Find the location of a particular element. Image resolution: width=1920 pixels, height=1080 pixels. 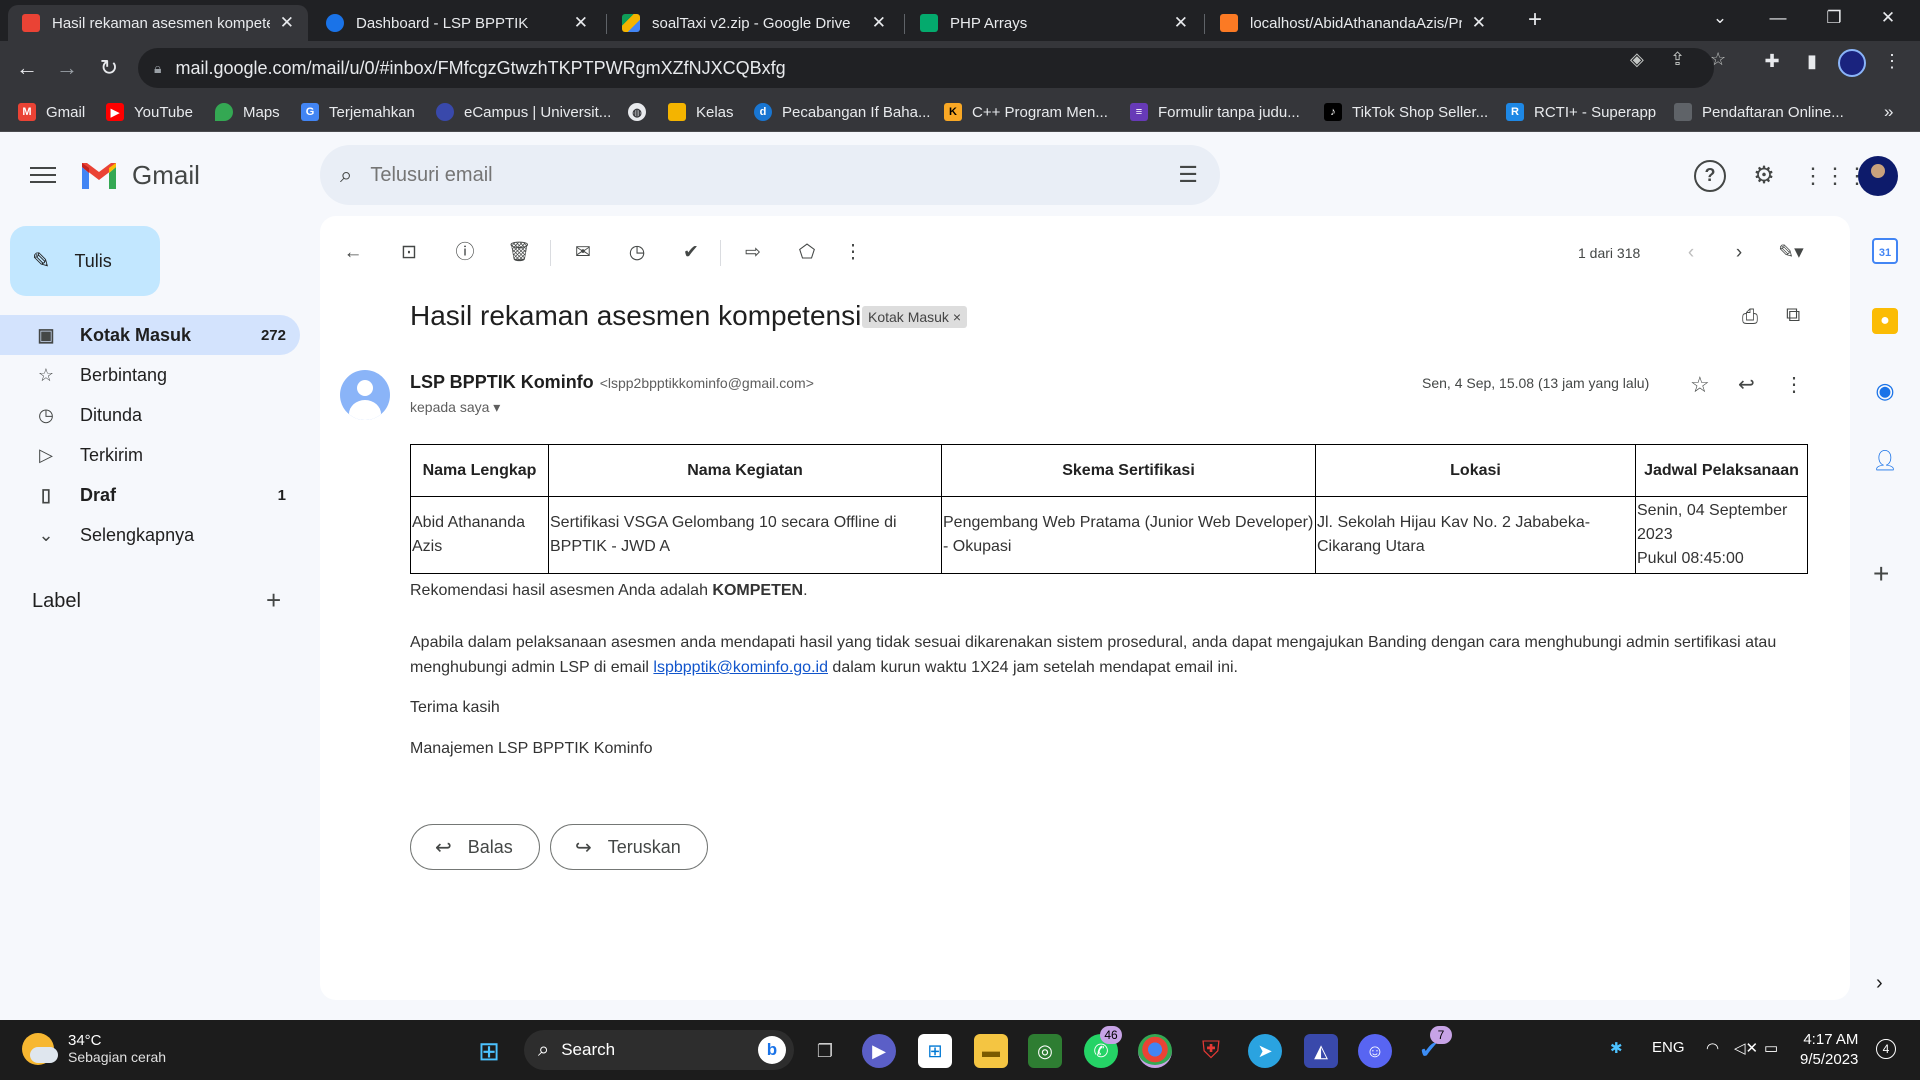

more-actions-icon: ⋮ is located at coordinates (853, 253).